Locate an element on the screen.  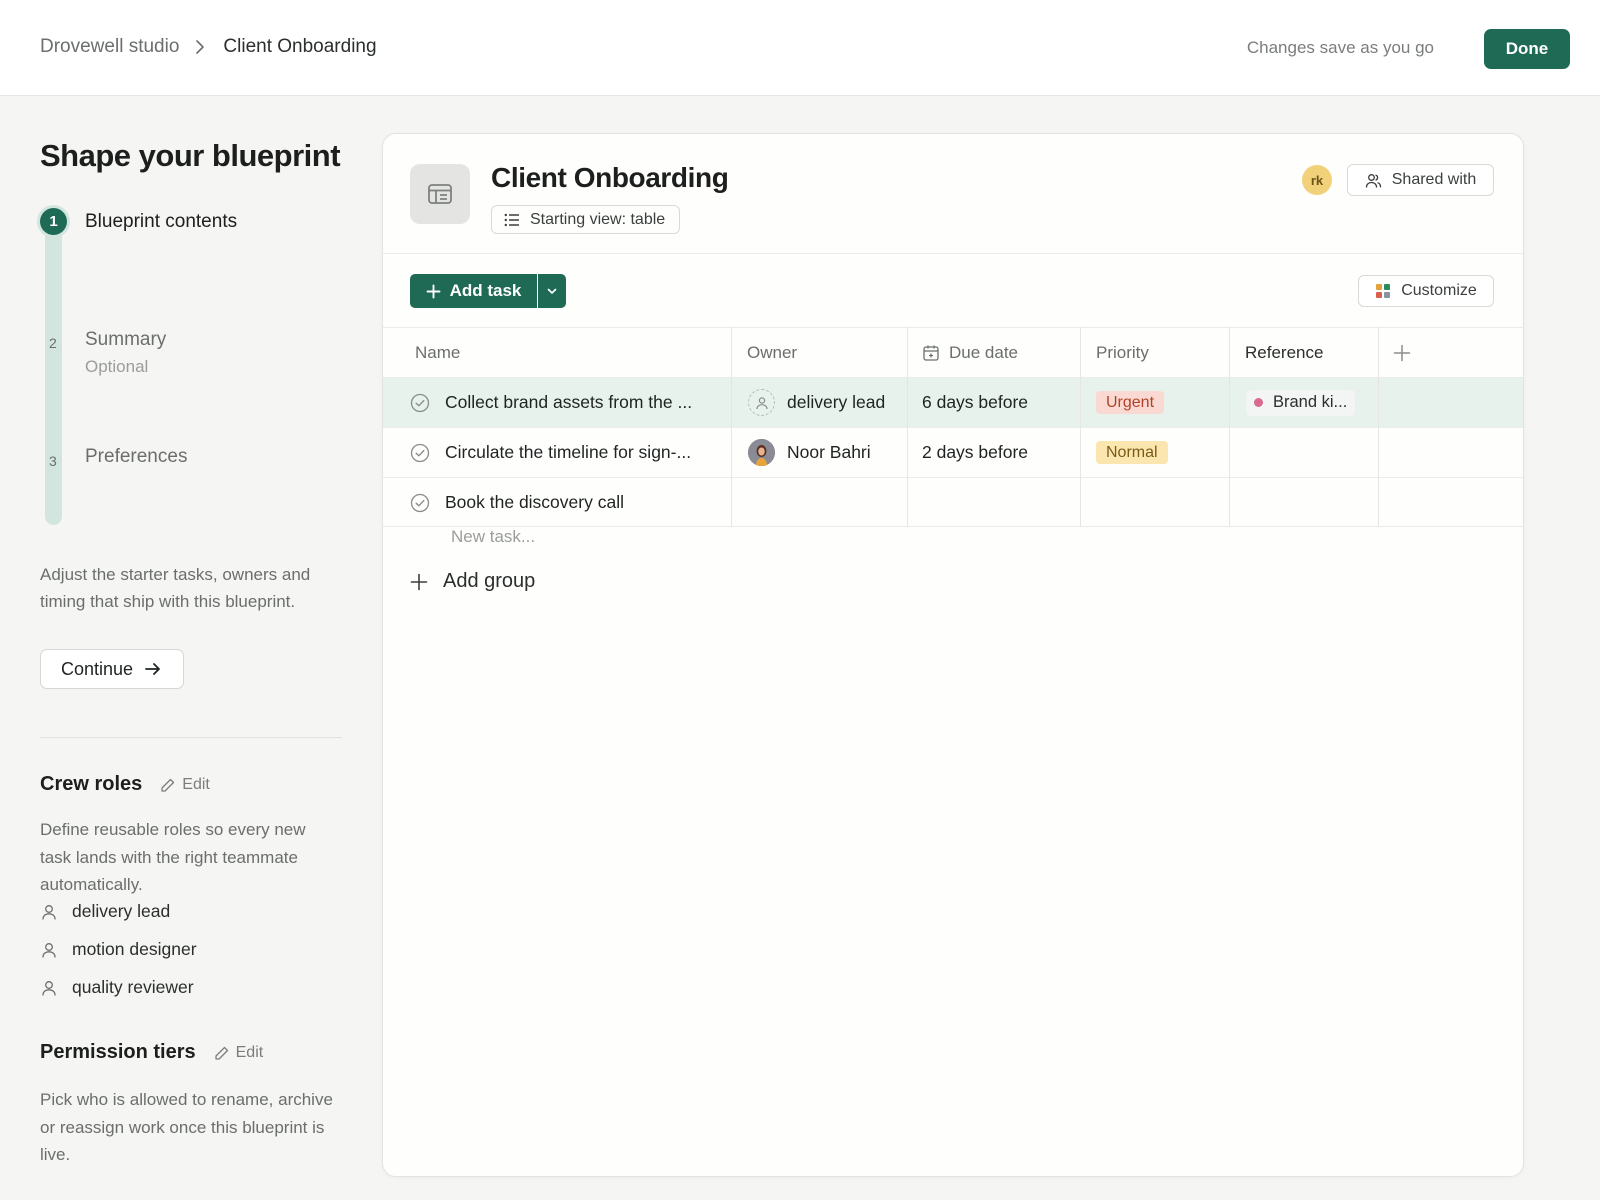
permission-tiers-header: Permission tiers Edit is located at coordinates (151, 1052).